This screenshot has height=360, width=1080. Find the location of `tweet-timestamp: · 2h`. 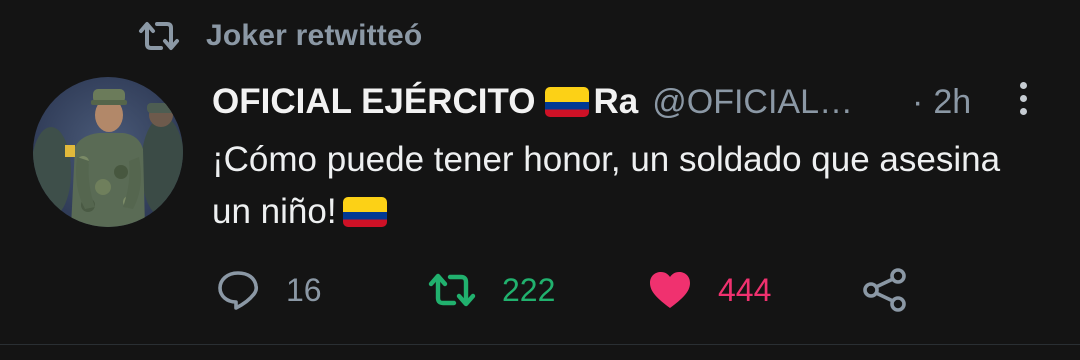

tweet-timestamp: · 2h is located at coordinates (941, 102).